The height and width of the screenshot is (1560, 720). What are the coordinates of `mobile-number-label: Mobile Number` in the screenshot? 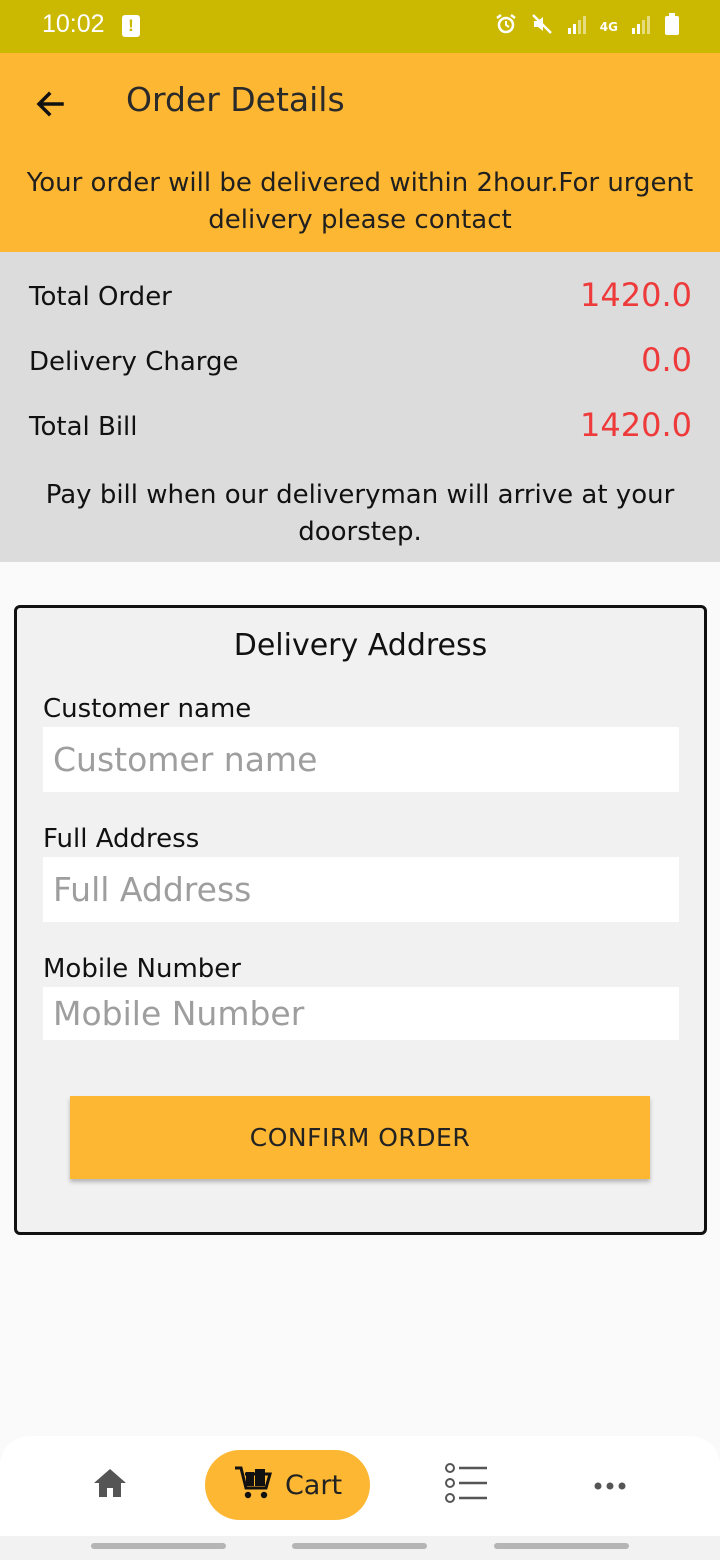 It's located at (142, 969).